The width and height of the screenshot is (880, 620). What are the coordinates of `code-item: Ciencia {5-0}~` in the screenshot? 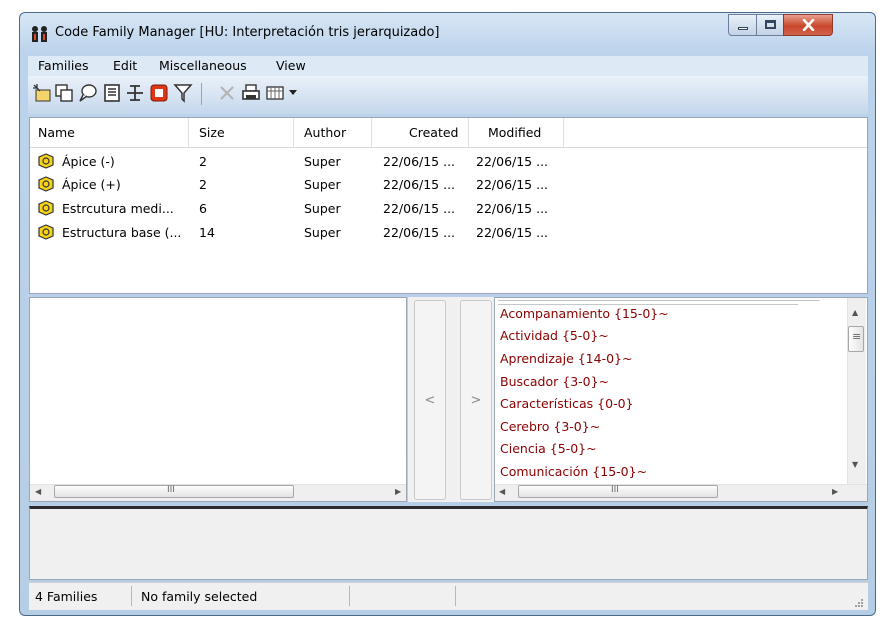 It's located at (548, 448).